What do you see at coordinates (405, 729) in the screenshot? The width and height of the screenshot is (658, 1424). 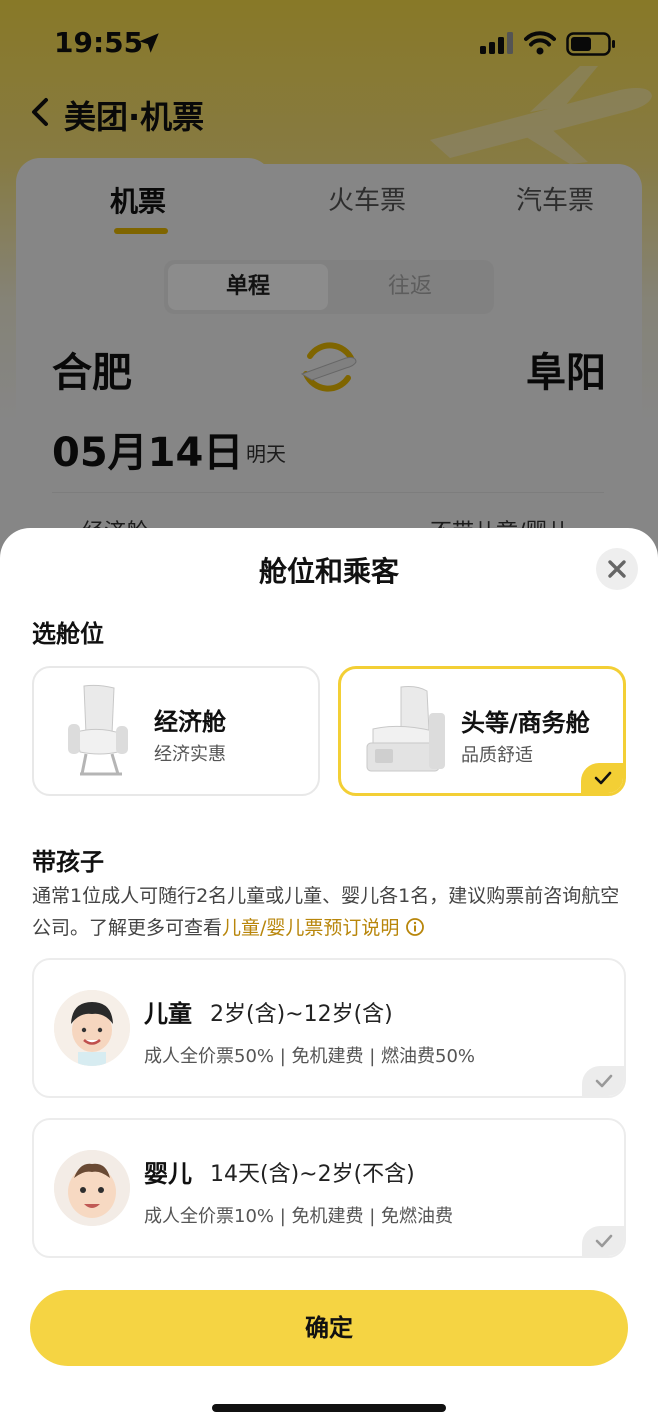 I see `business-seat-icon` at bounding box center [405, 729].